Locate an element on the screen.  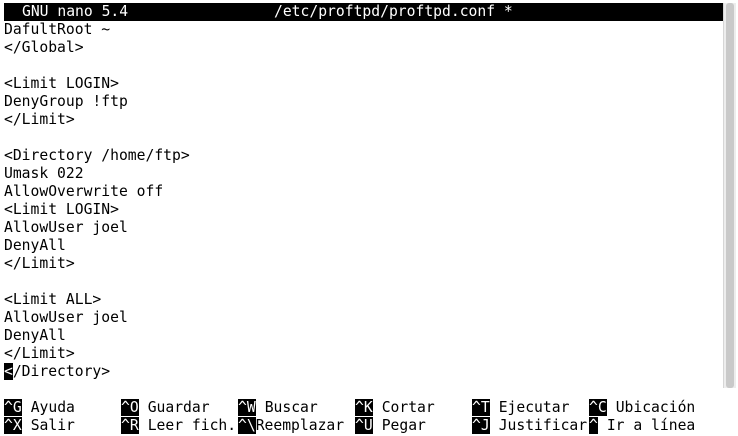
nano-title-bar: GNU nano 5.4 /etc/proftpd/proftpd.conf * is located at coordinates (363, 12).